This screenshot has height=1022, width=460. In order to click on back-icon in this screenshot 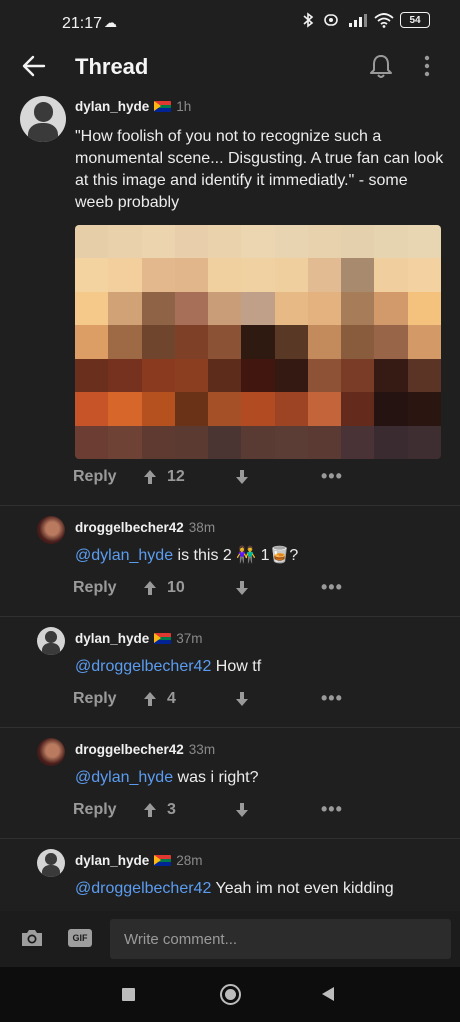, I will do `click(328, 994)`.